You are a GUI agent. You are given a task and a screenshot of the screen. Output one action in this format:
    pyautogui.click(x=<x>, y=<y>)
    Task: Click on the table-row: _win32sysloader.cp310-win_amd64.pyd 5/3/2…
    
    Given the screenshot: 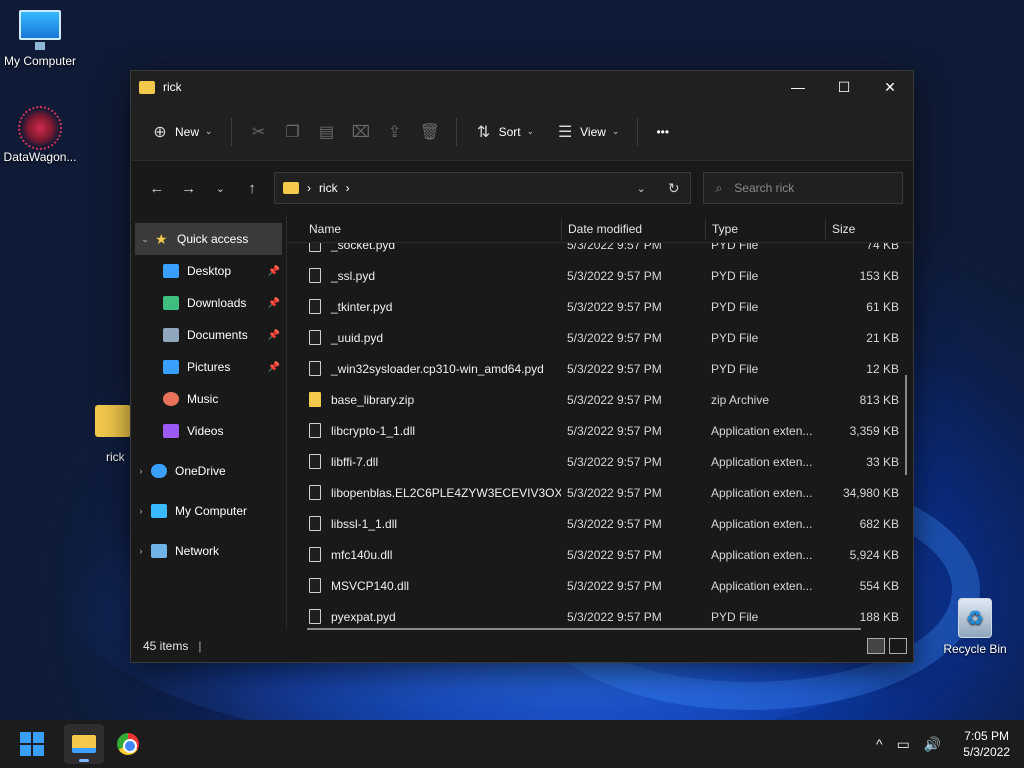 What is the action you would take?
    pyautogui.click(x=600, y=368)
    